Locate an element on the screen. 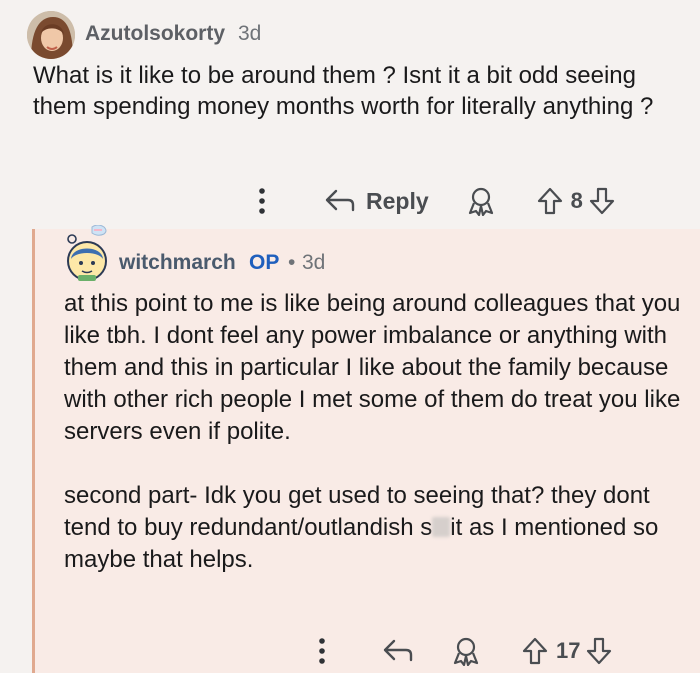 This screenshot has height=673, width=700. reply-label: Reply is located at coordinates (397, 200).